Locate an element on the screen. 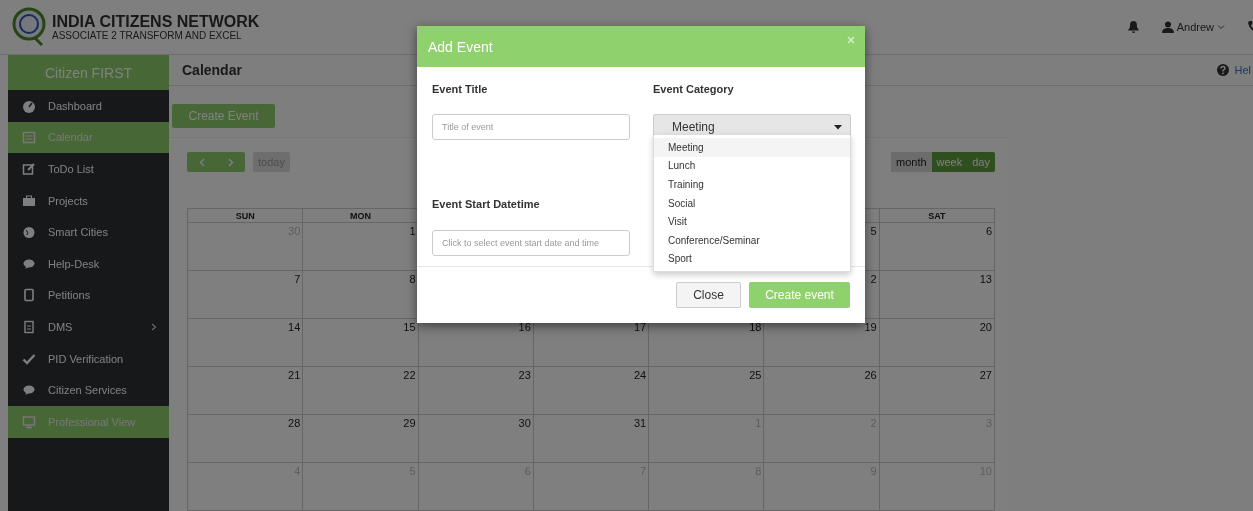 The width and height of the screenshot is (1253, 511). field-label: Event Category is located at coordinates (694, 90).